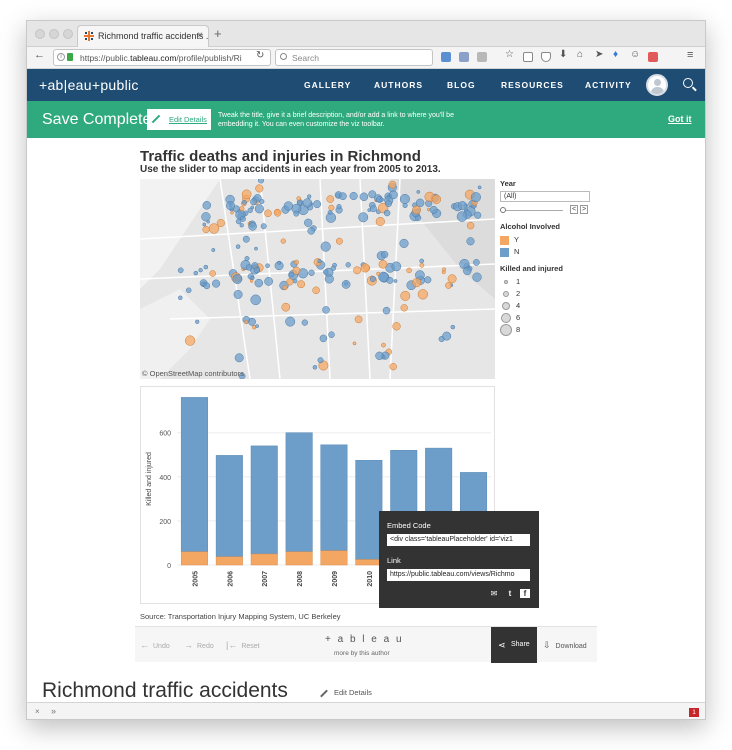  Describe the element at coordinates (264, 500) in the screenshot. I see `bar-n-2007` at that location.